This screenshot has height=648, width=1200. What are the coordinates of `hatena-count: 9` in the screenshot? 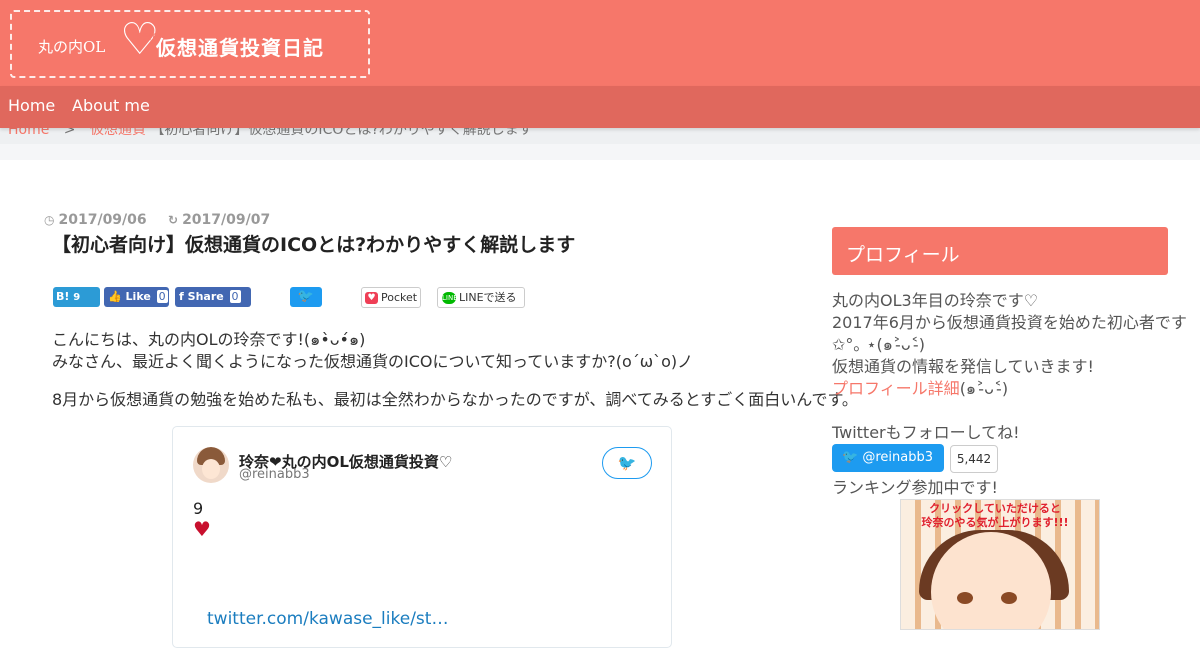 It's located at (77, 297).